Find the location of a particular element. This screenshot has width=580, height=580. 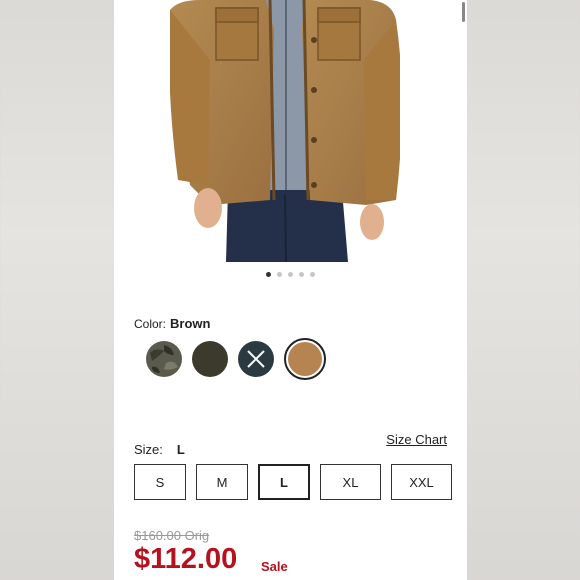

sale-badge: Sale is located at coordinates (274, 566).